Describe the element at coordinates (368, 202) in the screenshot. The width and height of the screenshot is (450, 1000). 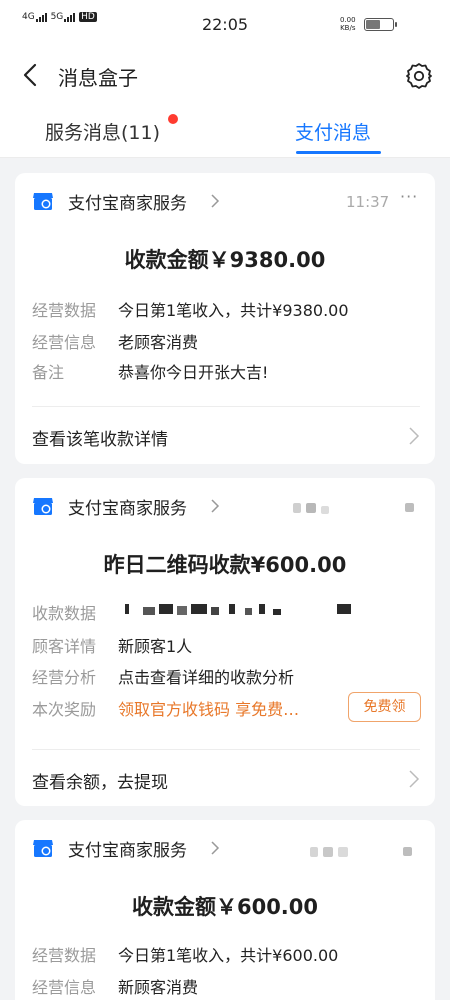
I see `message-time: 11:37` at that location.